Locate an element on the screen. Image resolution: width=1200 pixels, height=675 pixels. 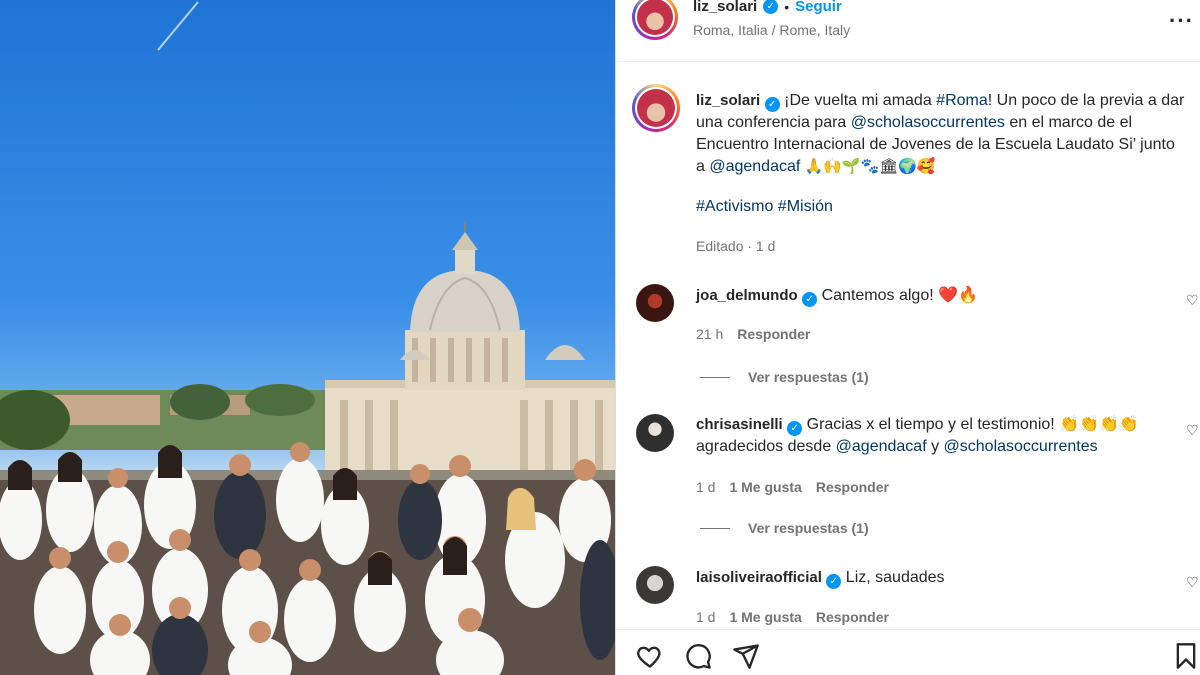
comment-body: Cantemos algo! ❤️🔥 is located at coordinates (899, 295).